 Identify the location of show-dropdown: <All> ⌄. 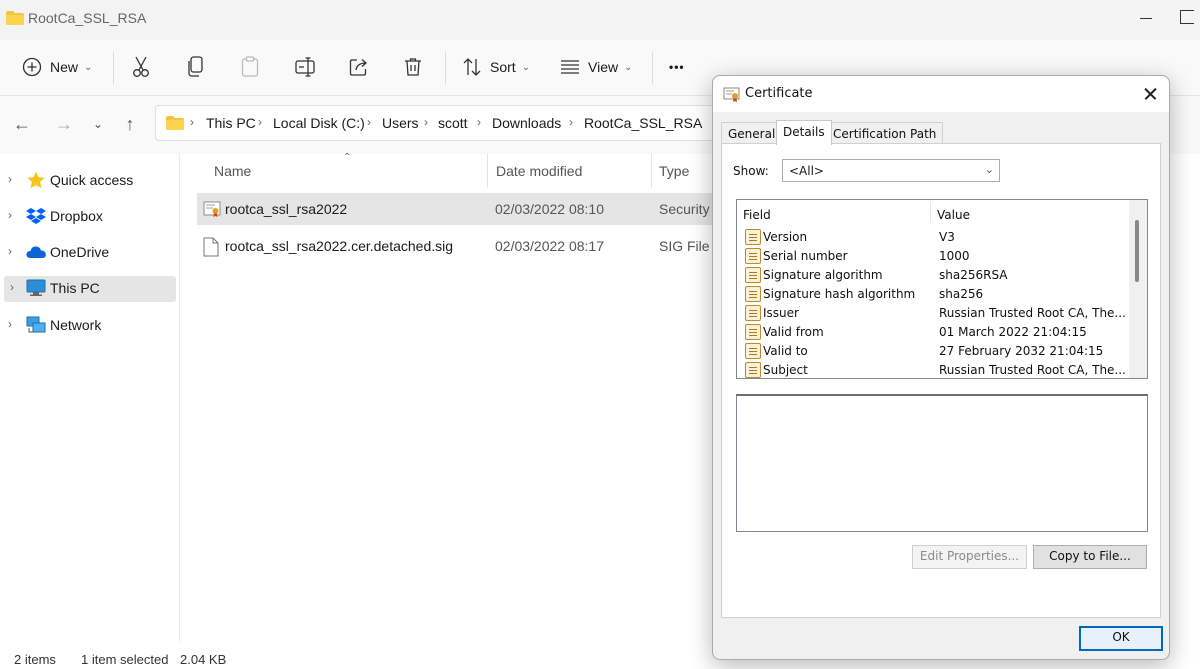
(891, 170).